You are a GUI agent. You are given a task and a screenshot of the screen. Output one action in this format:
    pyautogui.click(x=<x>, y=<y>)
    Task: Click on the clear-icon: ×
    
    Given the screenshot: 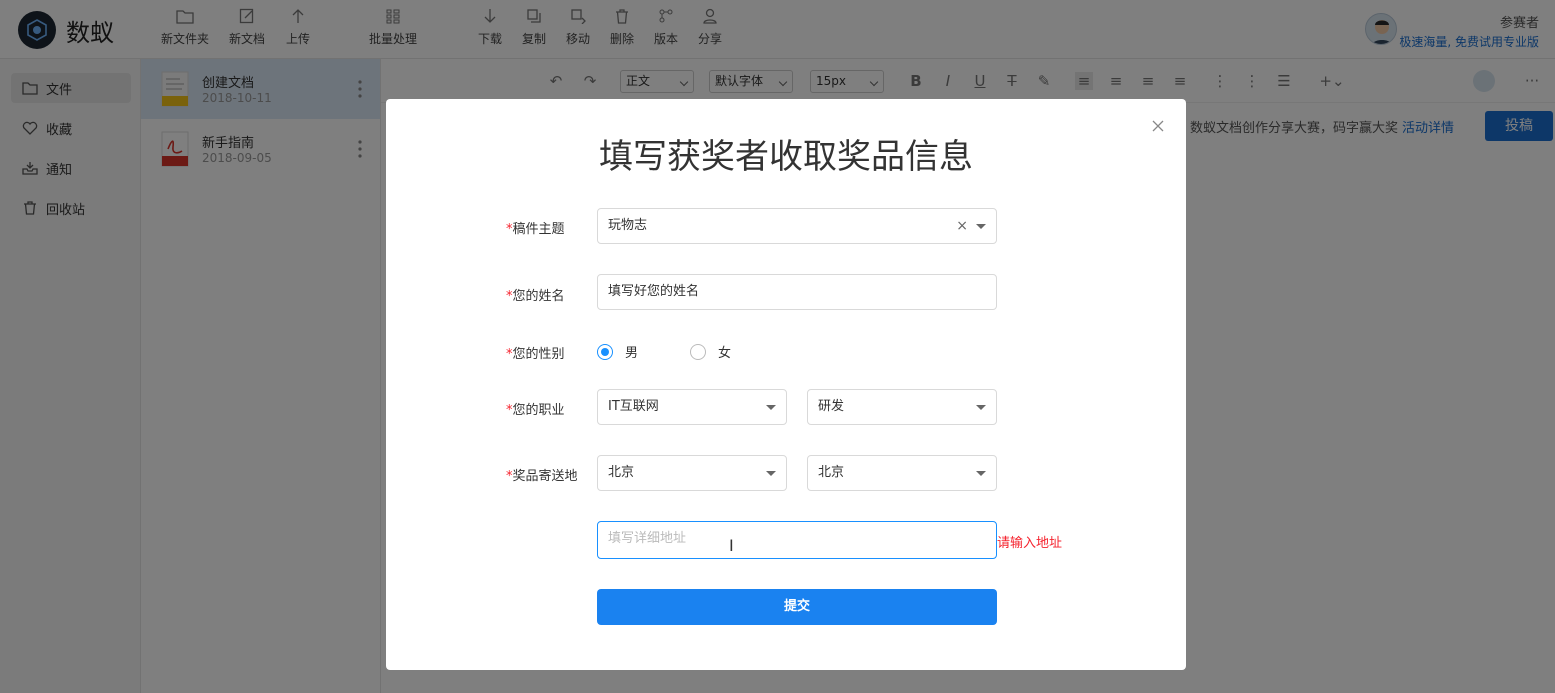 What is the action you would take?
    pyautogui.click(x=962, y=226)
    